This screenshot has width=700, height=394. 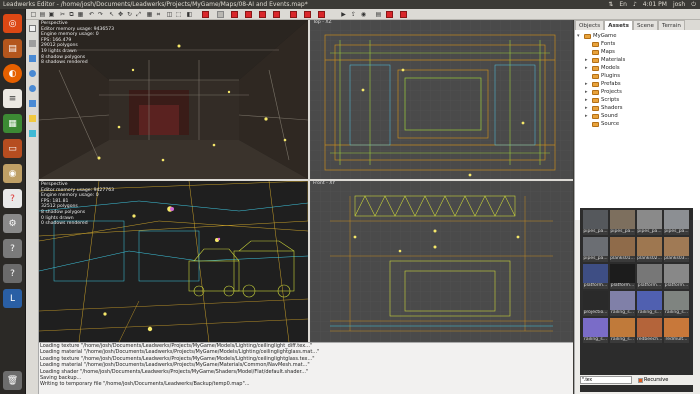 I want to click on tree-item-projects: ▸ Projects, so click(x=603, y=92).